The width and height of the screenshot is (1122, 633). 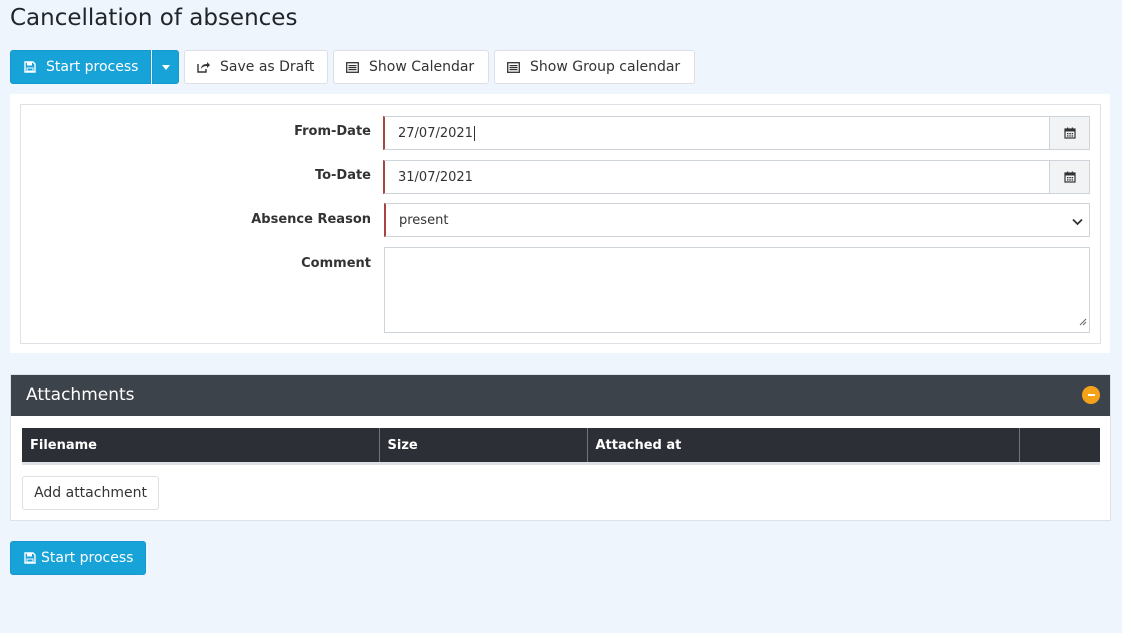 I want to click on page-title: Cancellation of absences, so click(x=154, y=18).